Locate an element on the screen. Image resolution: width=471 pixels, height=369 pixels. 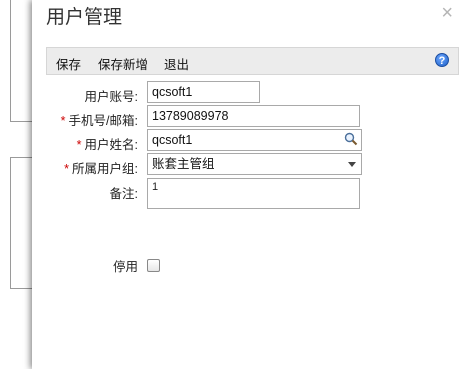
chevron-down-icon is located at coordinates (352, 164).